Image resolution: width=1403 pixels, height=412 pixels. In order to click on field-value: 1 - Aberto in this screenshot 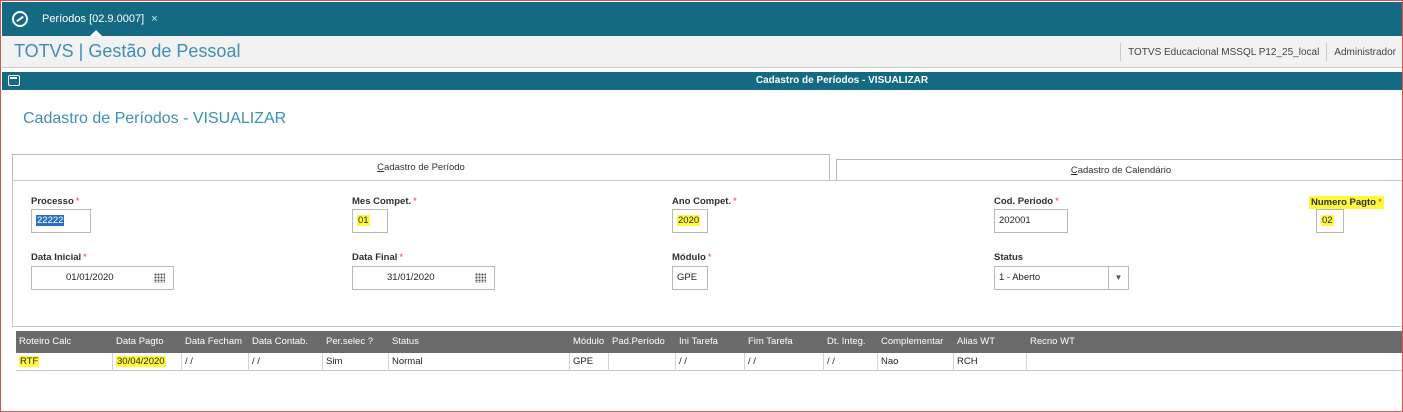, I will do `click(1020, 277)`.